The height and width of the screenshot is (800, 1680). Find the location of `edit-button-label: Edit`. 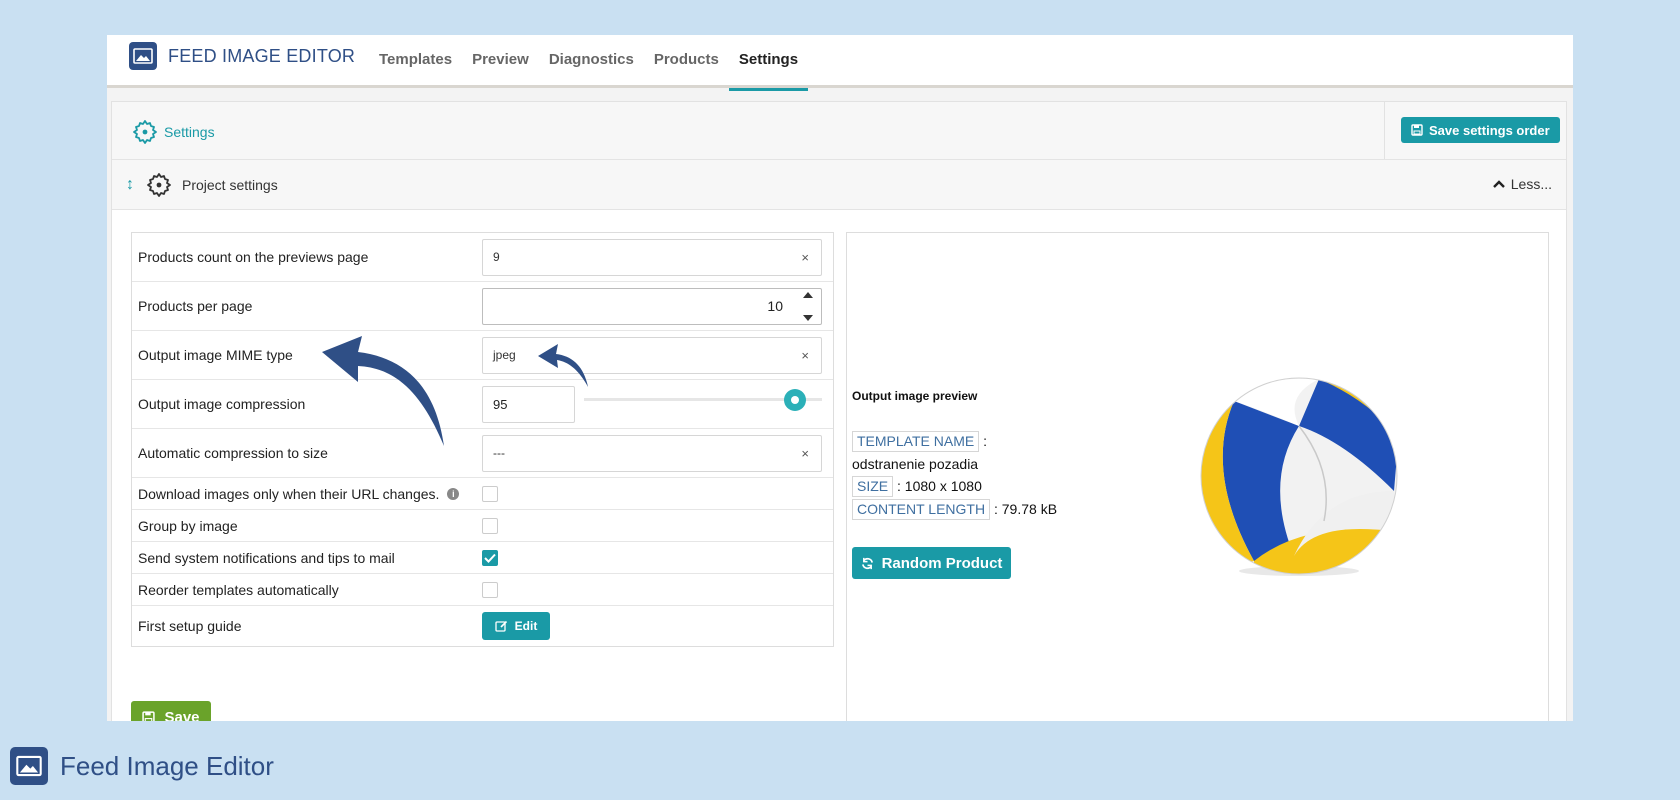

edit-button-label: Edit is located at coordinates (526, 626).